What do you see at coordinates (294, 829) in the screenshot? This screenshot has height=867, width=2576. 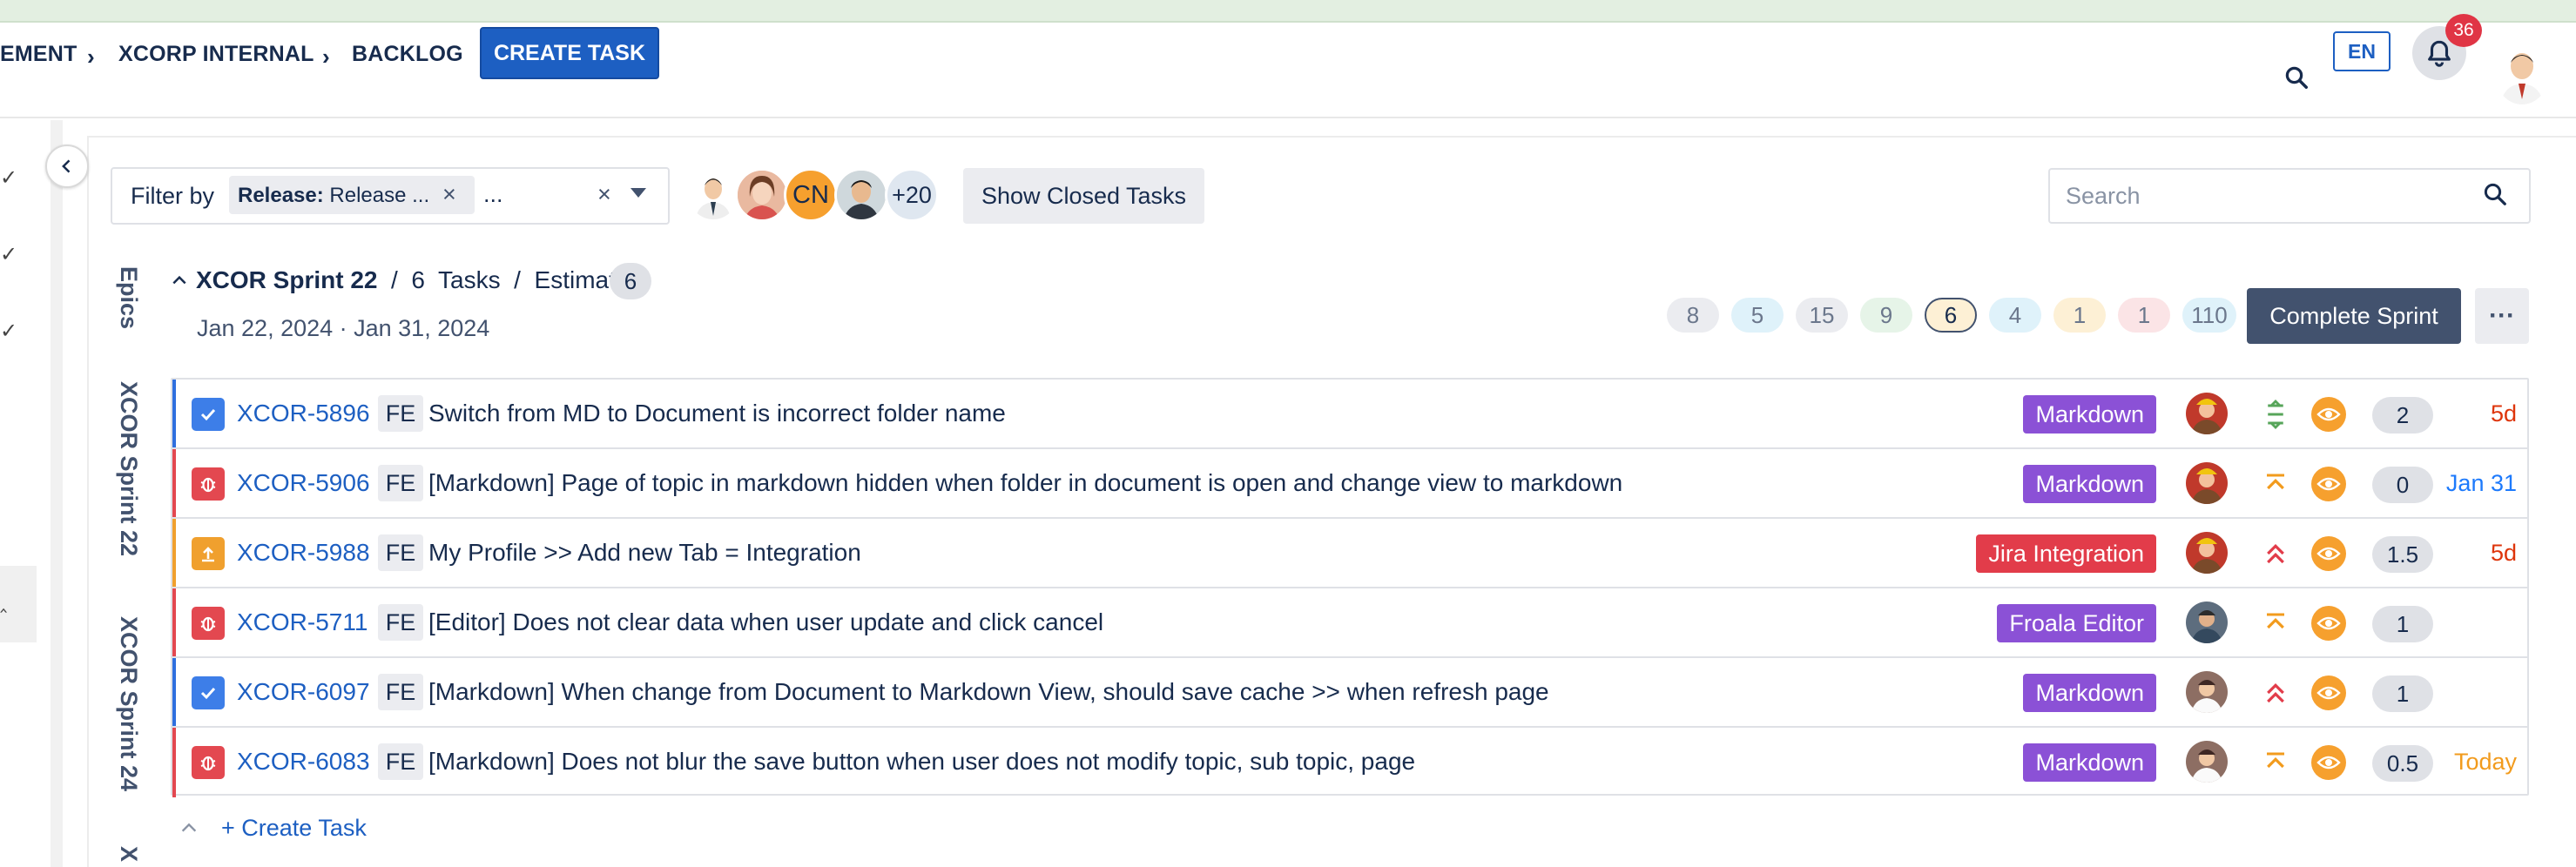 I see `create-task-link: + Create Task` at bounding box center [294, 829].